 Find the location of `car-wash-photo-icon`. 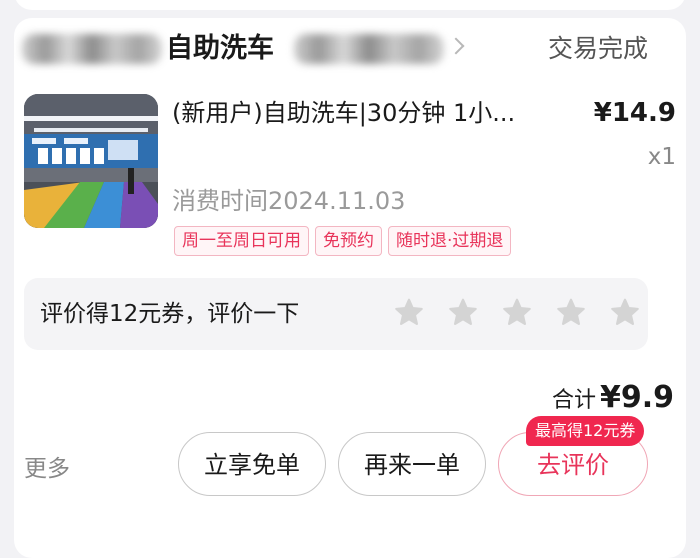

car-wash-photo-icon is located at coordinates (91, 161).